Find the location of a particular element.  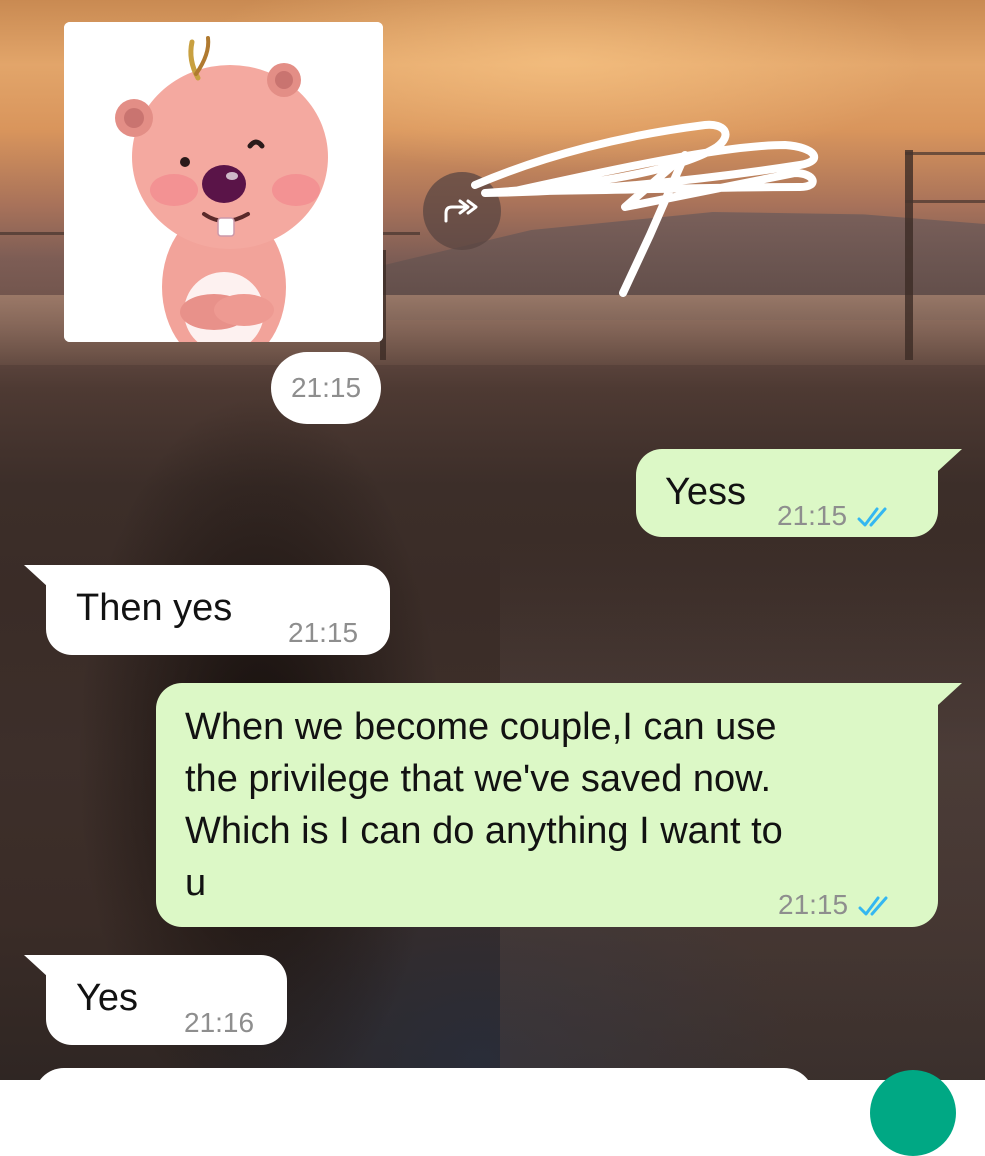

sticker-message is located at coordinates (223, 182).